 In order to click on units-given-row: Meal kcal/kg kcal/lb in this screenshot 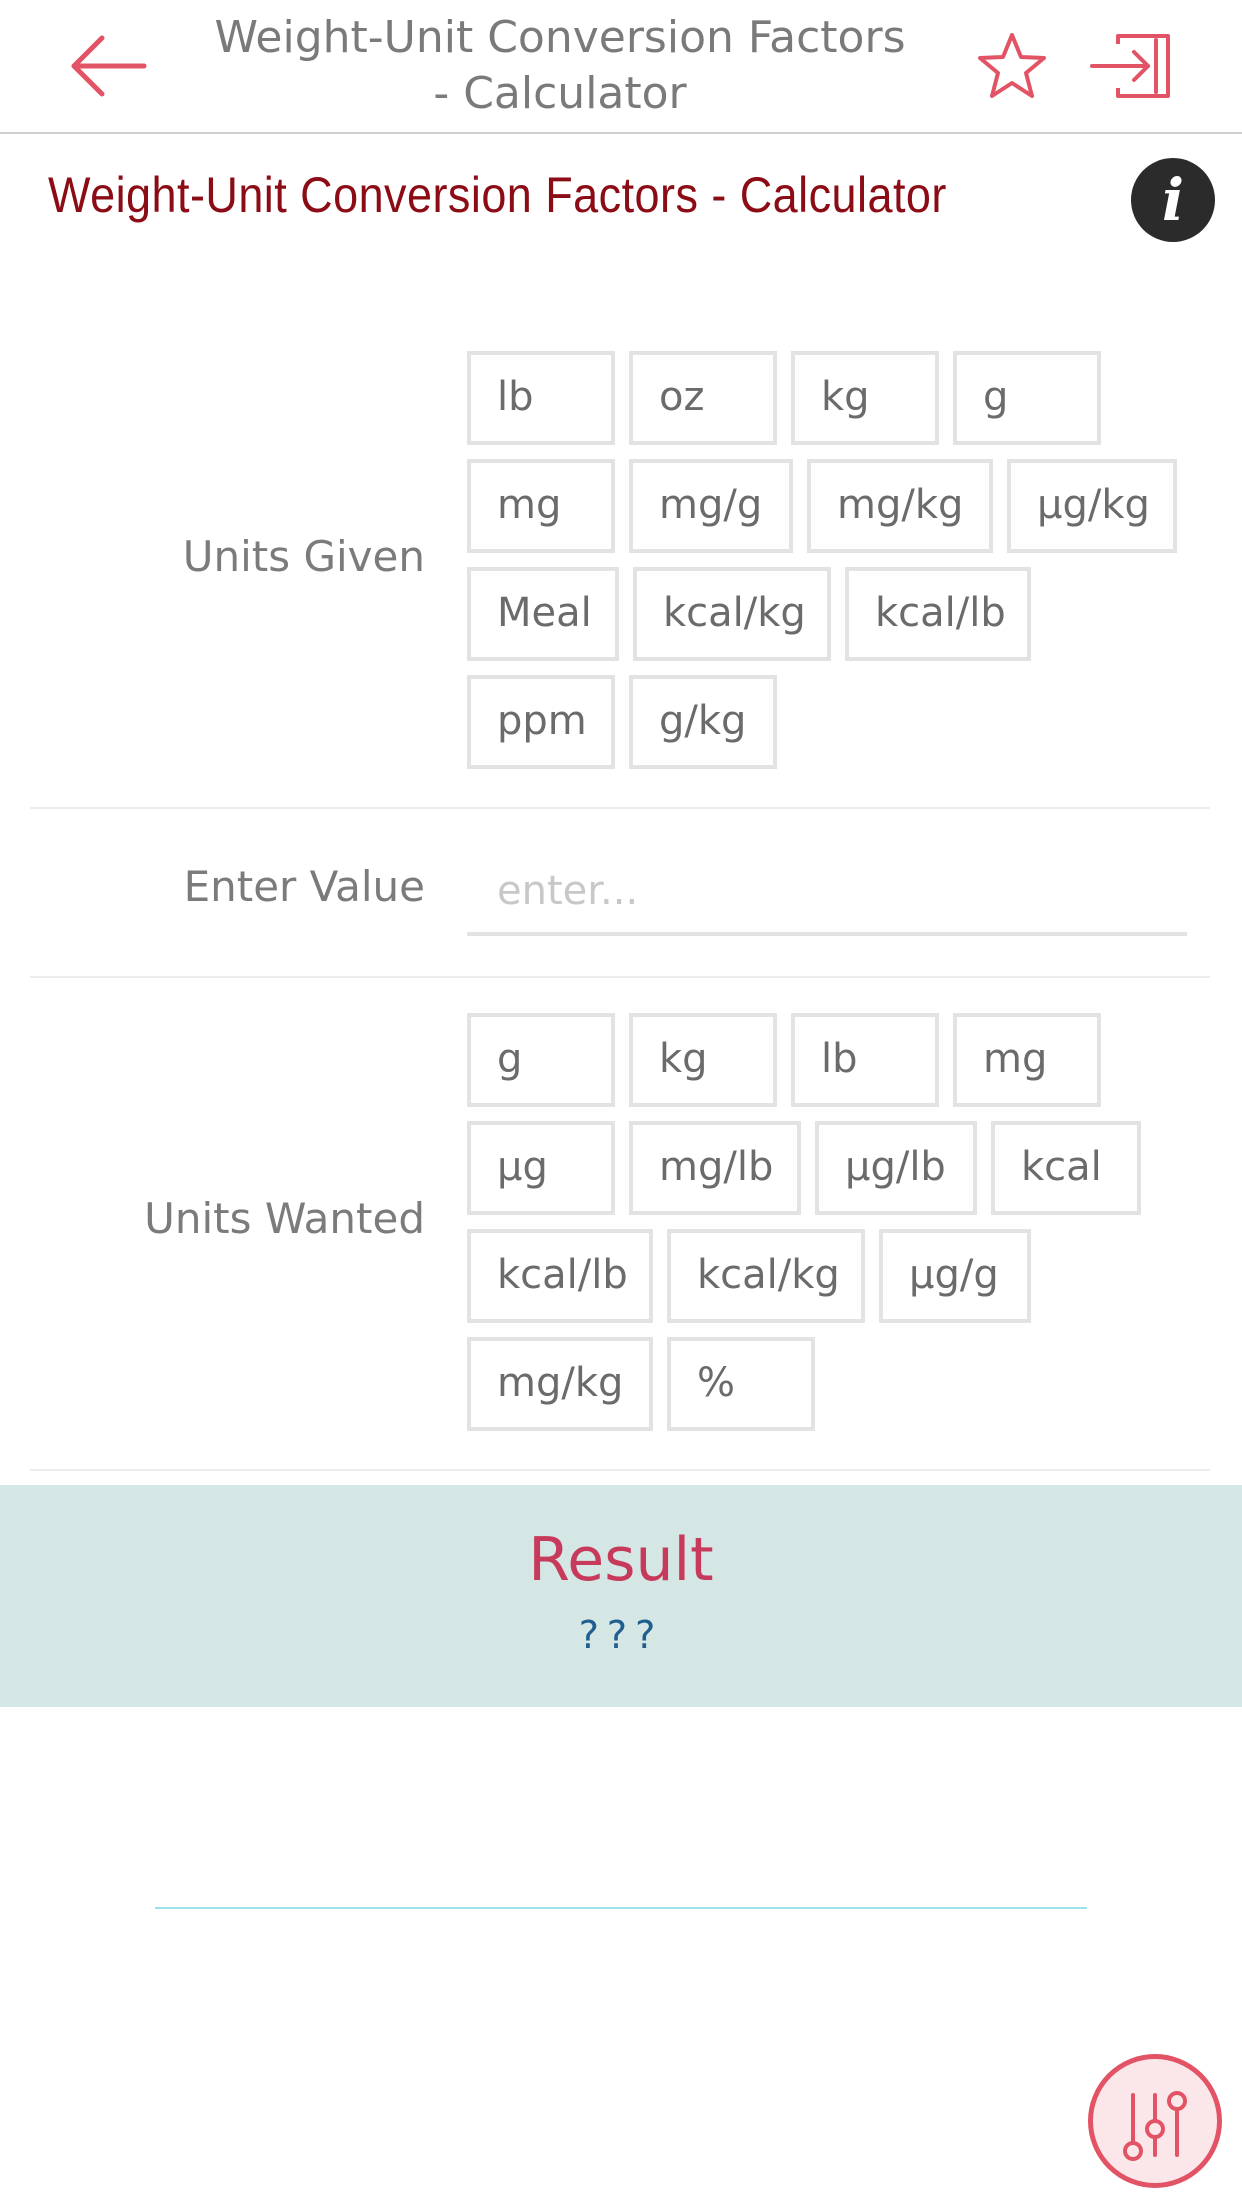, I will do `click(837, 614)`.